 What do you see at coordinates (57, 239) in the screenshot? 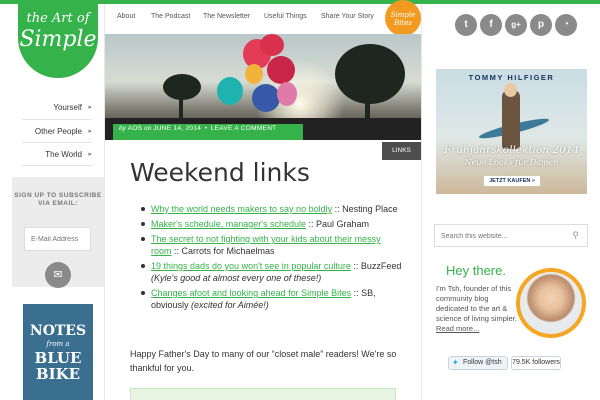
I see `email-field` at bounding box center [57, 239].